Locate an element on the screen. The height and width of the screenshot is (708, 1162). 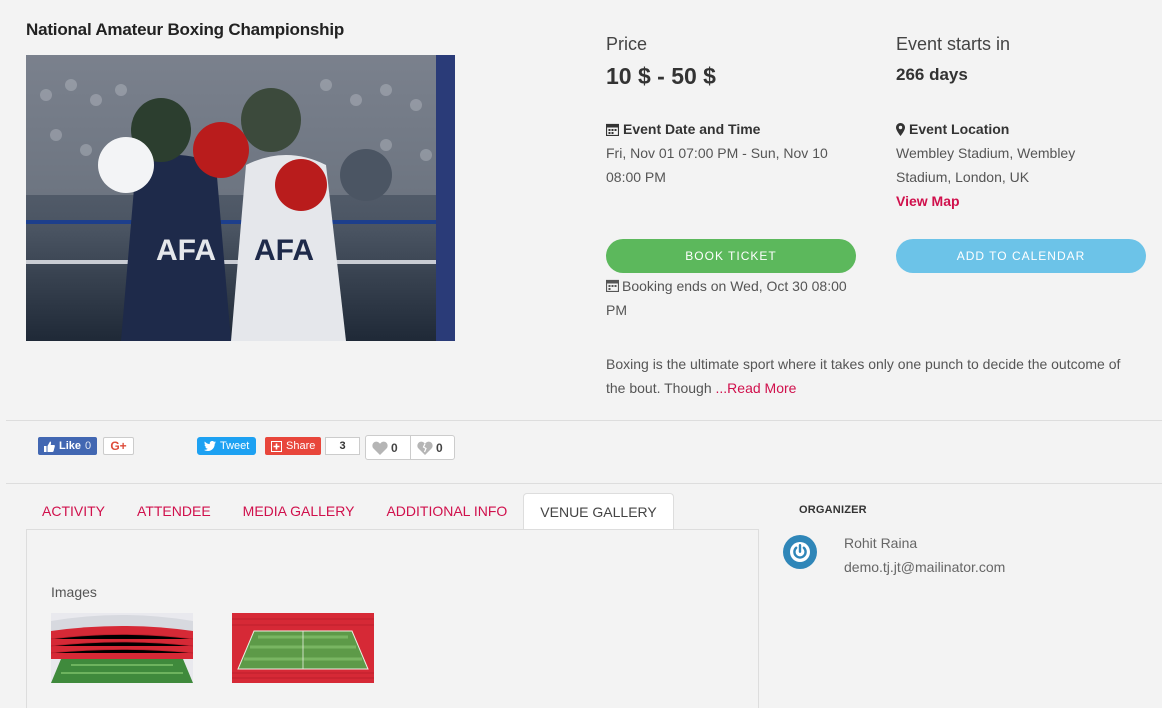
share-label: Share is located at coordinates (301, 446).